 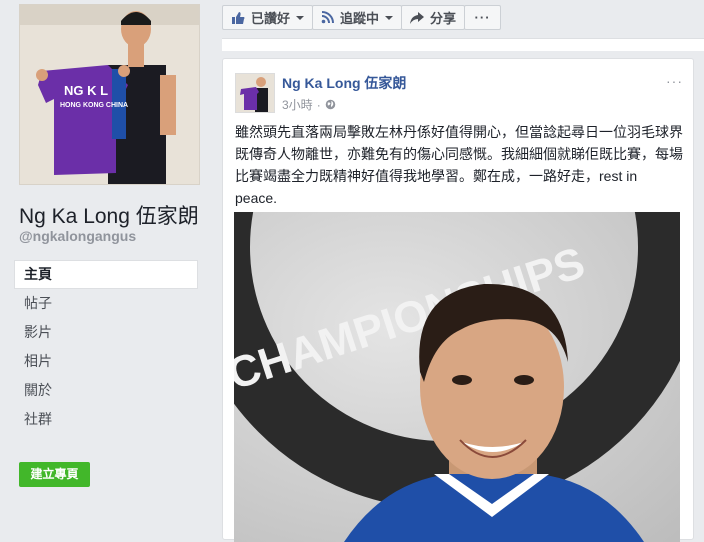 I want to click on profile-photo-image: NG K L HONG KONG CHINA, so click(x=109, y=94).